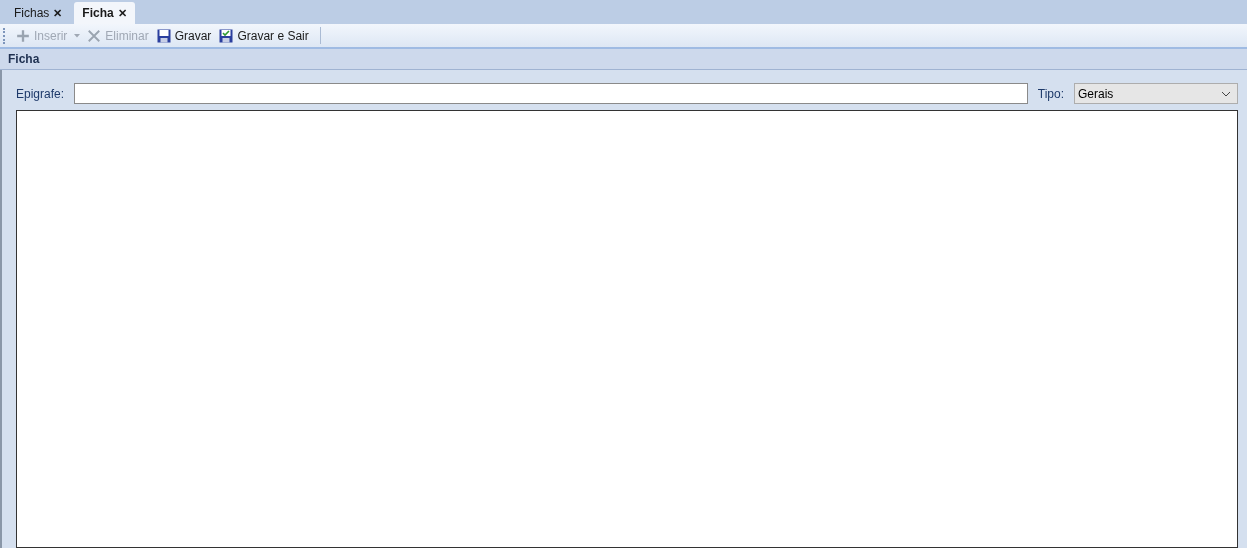  What do you see at coordinates (38, 13) in the screenshot?
I see `tab: Fichas ✕` at bounding box center [38, 13].